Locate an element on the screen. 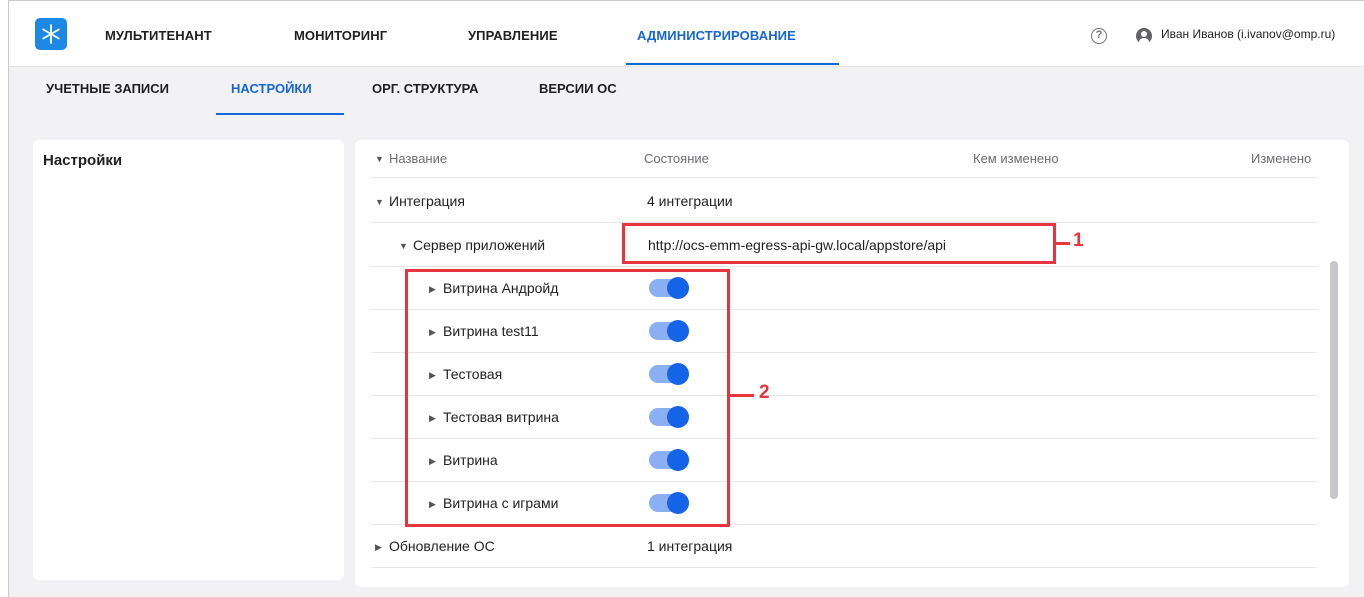  nav-management: УПРАВЛЕНИЕ is located at coordinates (513, 34).